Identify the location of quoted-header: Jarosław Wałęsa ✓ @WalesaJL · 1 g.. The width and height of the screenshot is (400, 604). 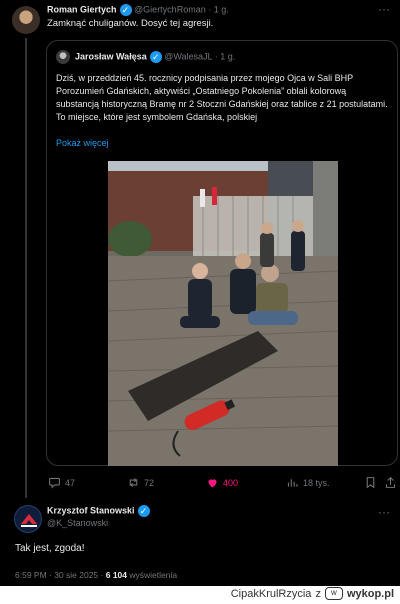
(155, 57).